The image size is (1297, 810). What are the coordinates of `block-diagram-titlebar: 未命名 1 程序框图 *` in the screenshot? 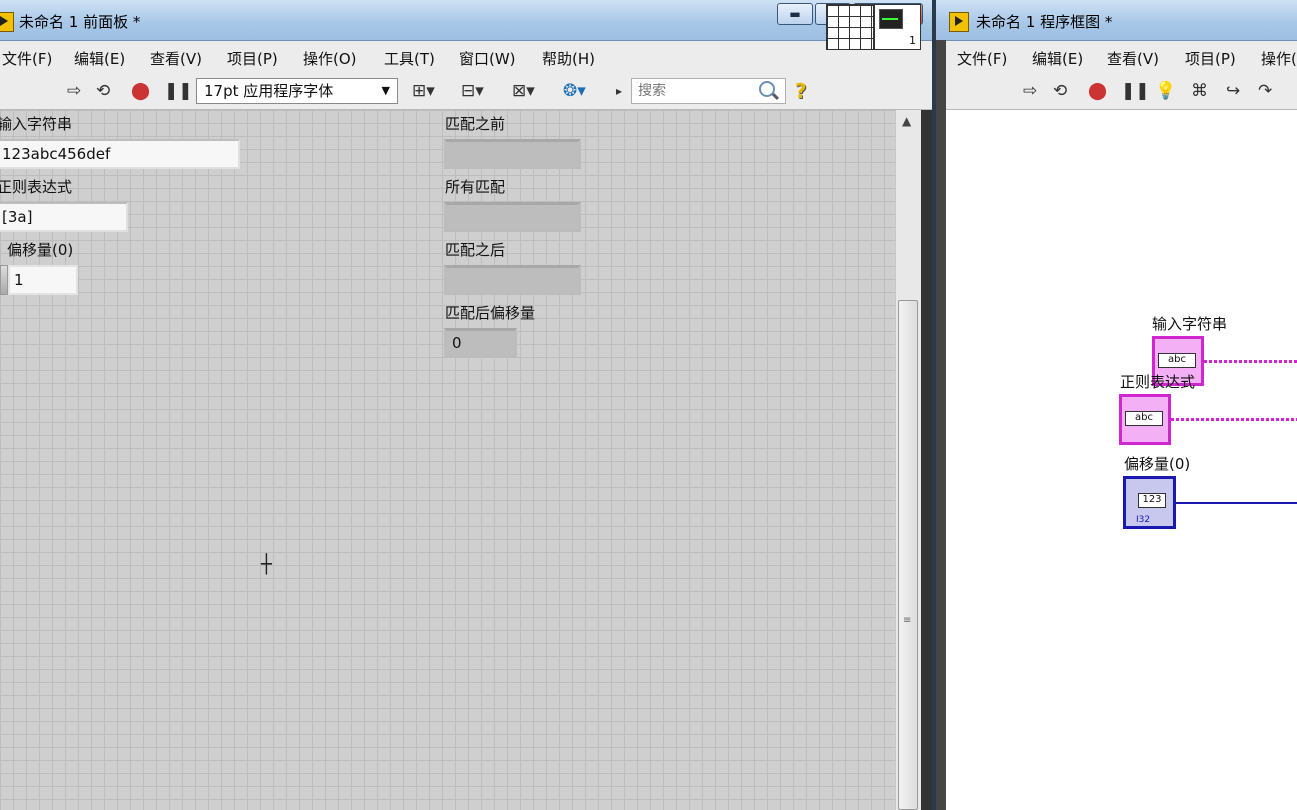 It's located at (1116, 20).